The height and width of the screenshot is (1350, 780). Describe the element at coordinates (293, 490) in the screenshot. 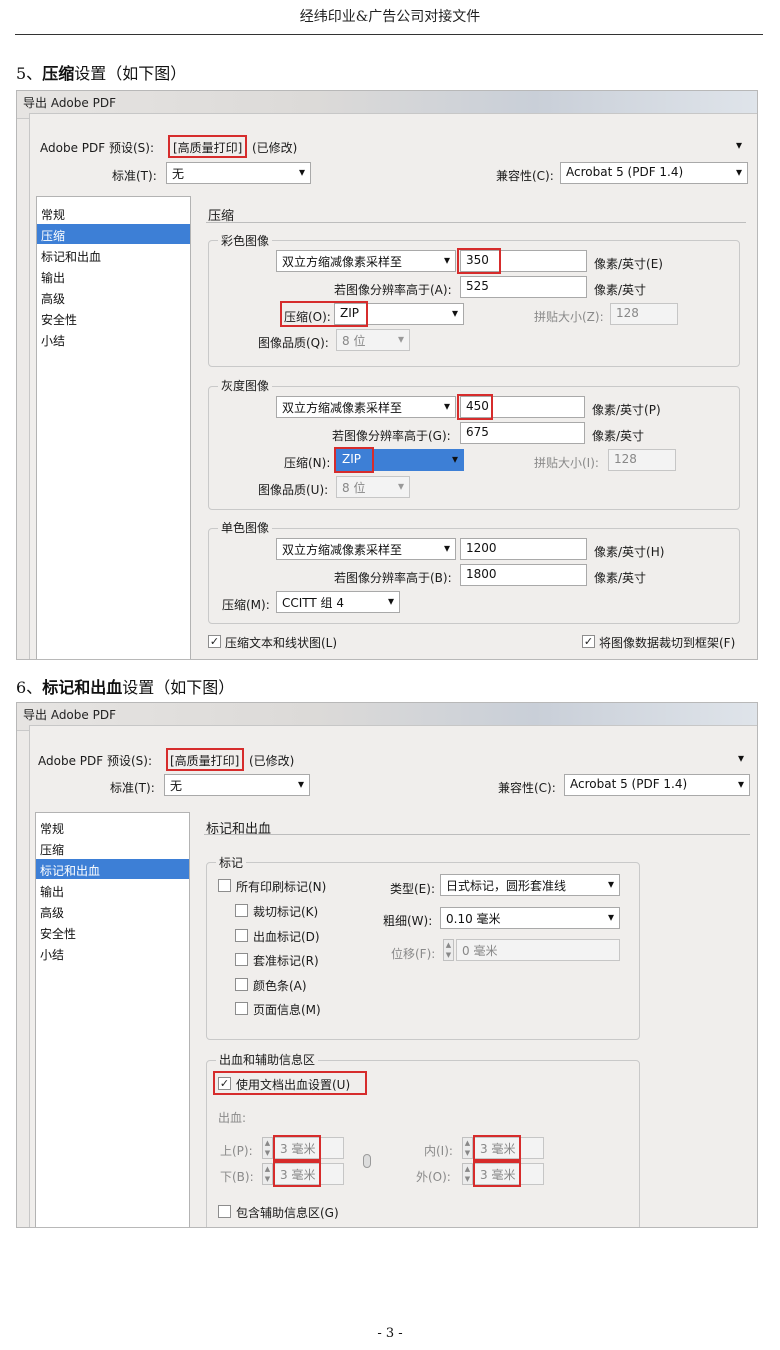

I see `gray-quality-label: 图像品质(U):` at that location.